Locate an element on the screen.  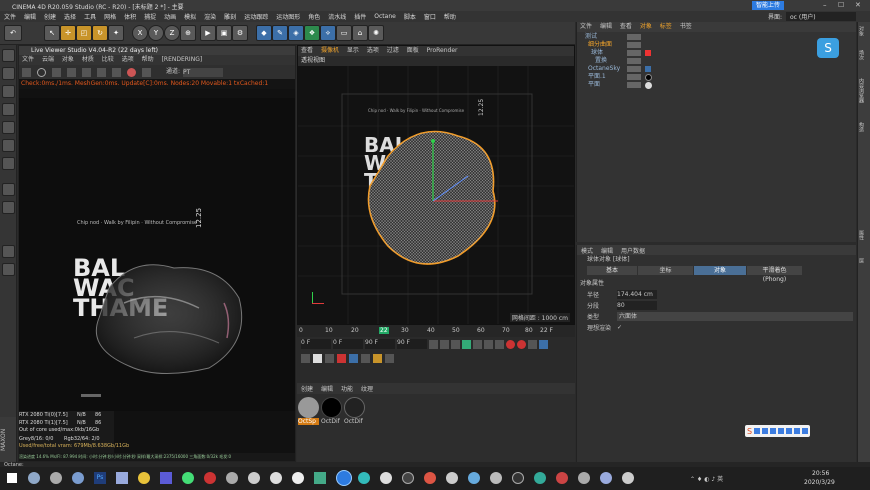
x-axis-button: X is located at coordinates (140, 33).